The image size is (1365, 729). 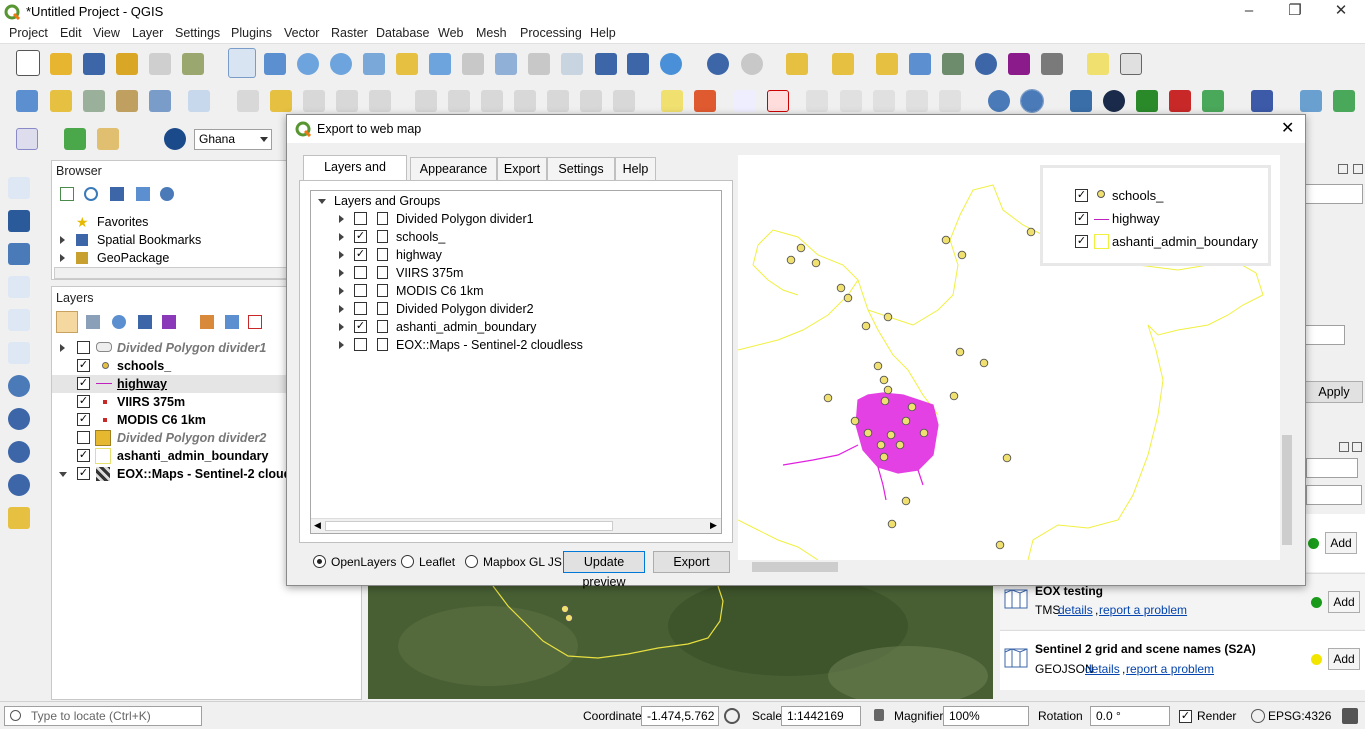 What do you see at coordinates (1325, 335) in the screenshot?
I see `dock-combo` at bounding box center [1325, 335].